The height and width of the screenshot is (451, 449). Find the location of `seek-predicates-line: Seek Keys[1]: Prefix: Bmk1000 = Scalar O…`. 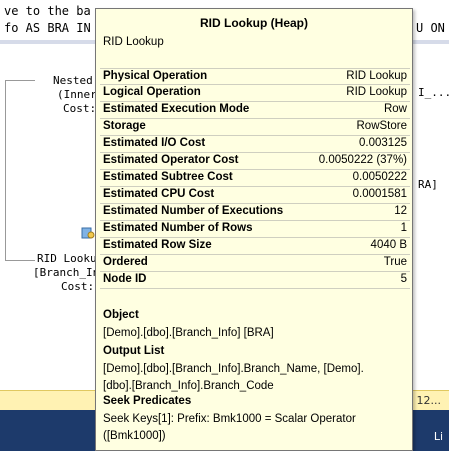

seek-predicates-line: Seek Keys[1]: Prefix: Bmk1000 = Scalar O… is located at coordinates (229, 419).